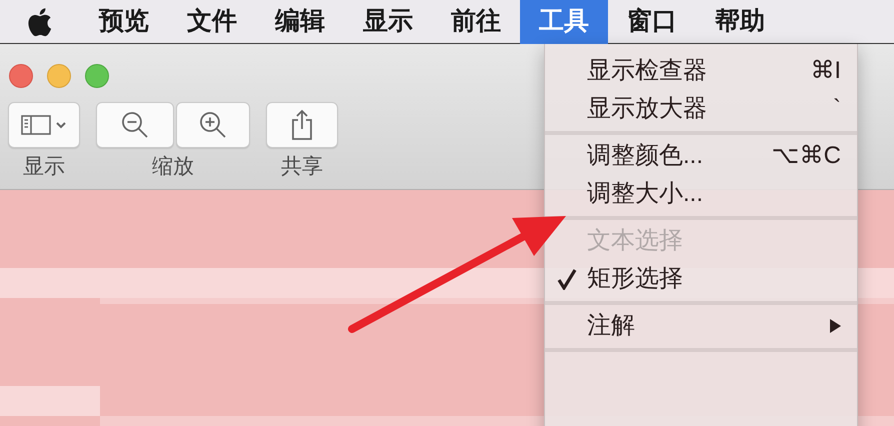  What do you see at coordinates (21, 76) in the screenshot?
I see `close-button` at bounding box center [21, 76].